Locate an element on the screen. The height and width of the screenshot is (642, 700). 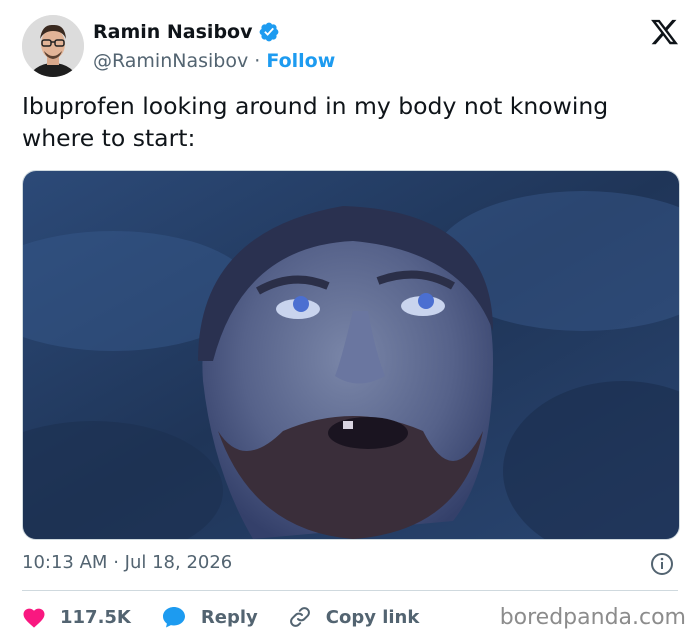
author-name-row: Ramin Nasibov is located at coordinates (186, 32).